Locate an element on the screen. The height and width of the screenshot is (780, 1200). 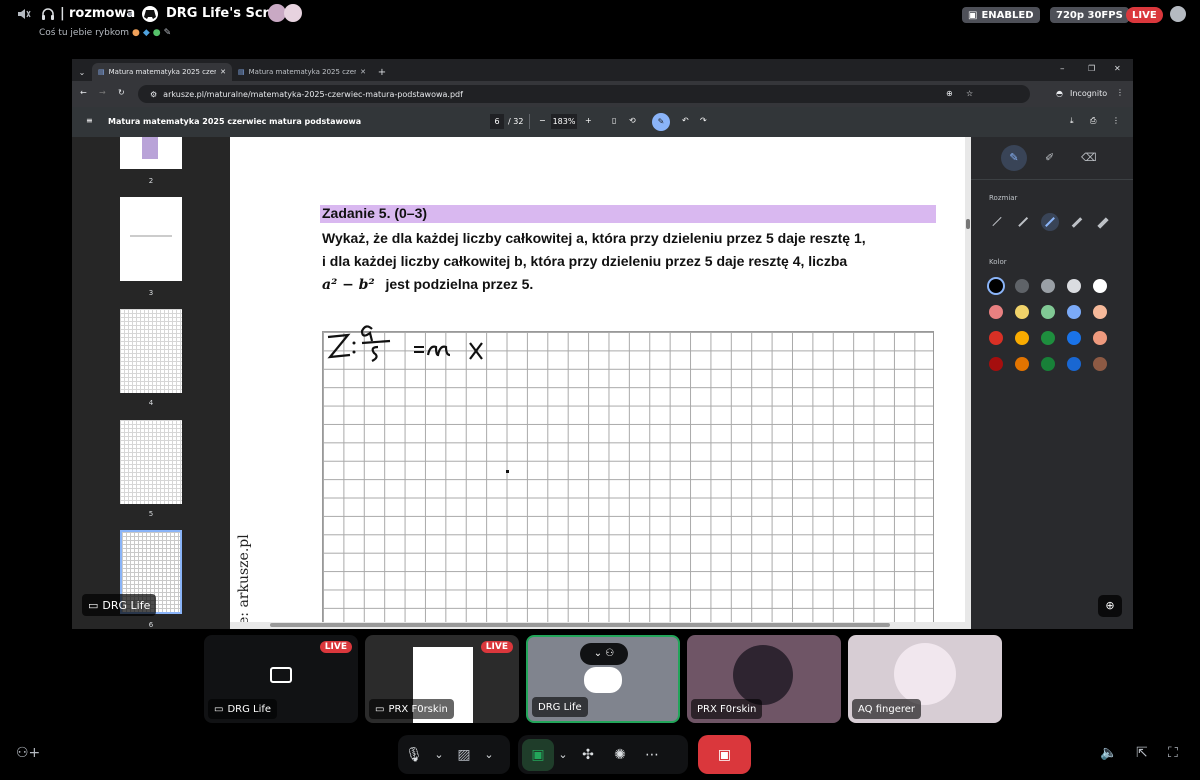
zoom-icon: ⊕ is located at coordinates (949, 93).